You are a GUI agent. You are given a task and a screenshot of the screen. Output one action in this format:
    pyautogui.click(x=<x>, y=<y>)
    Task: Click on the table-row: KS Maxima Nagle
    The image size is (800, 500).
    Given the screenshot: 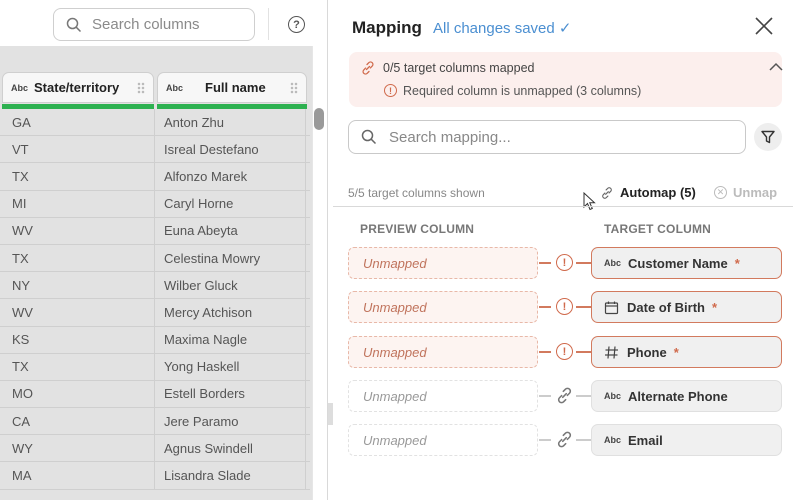 What is the action you would take?
    pyautogui.click(x=155, y=340)
    